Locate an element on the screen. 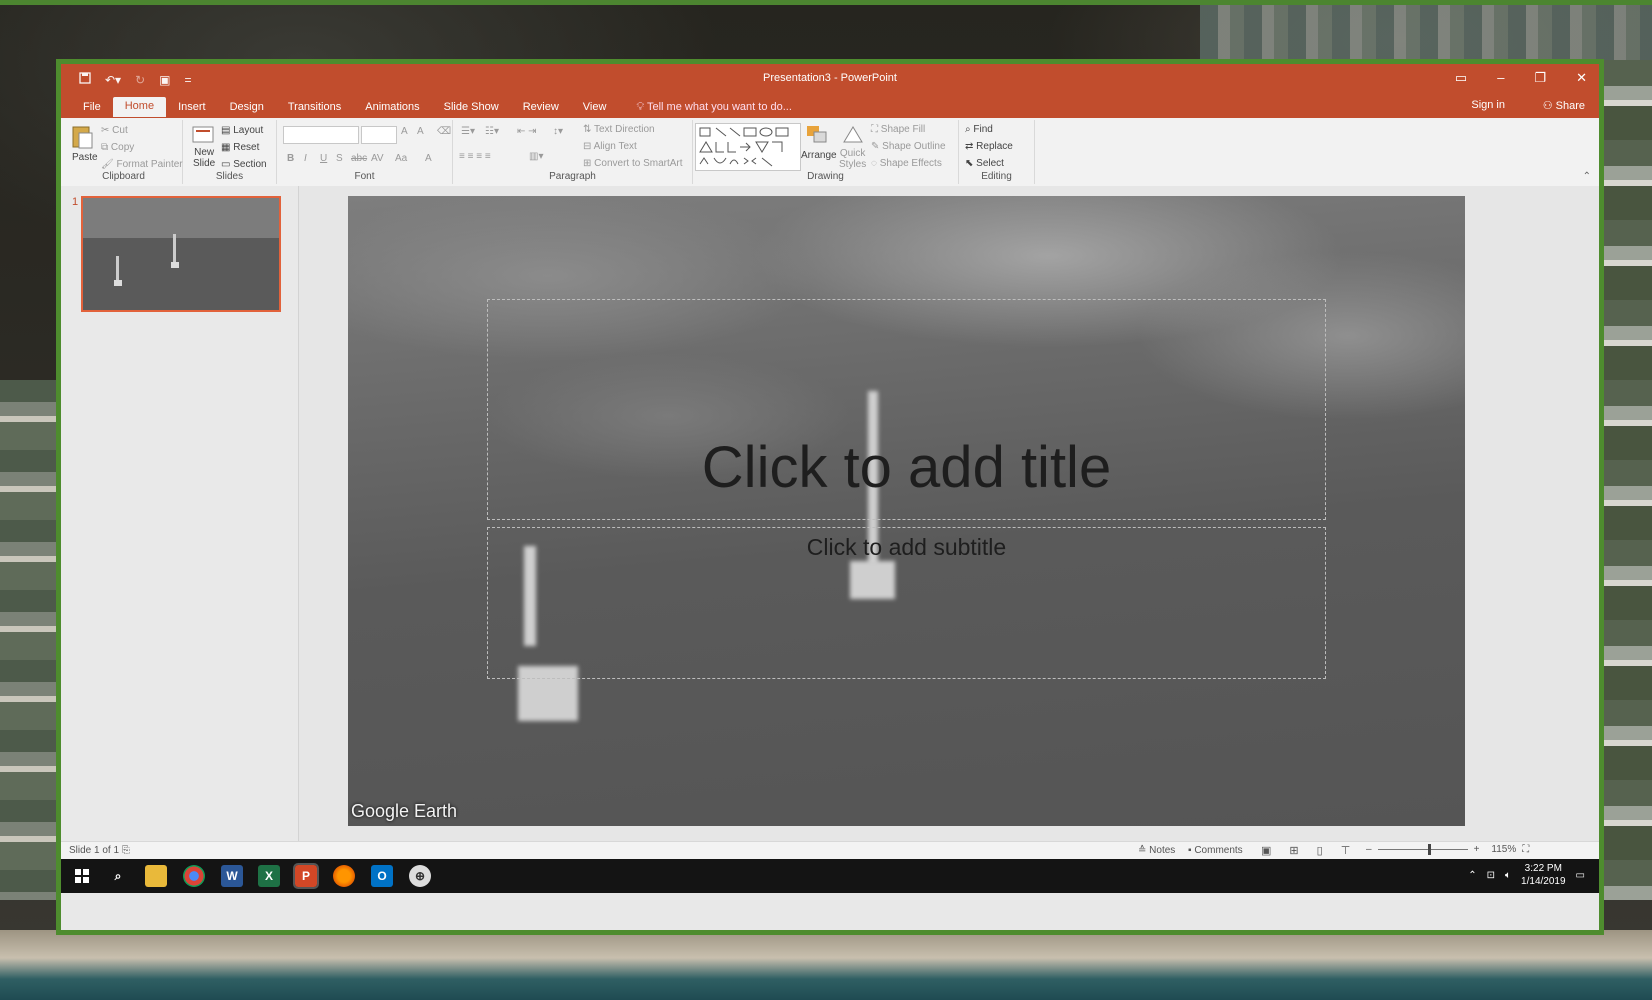 The image size is (1652, 1000). slide-thumbnail is located at coordinates (181, 254).